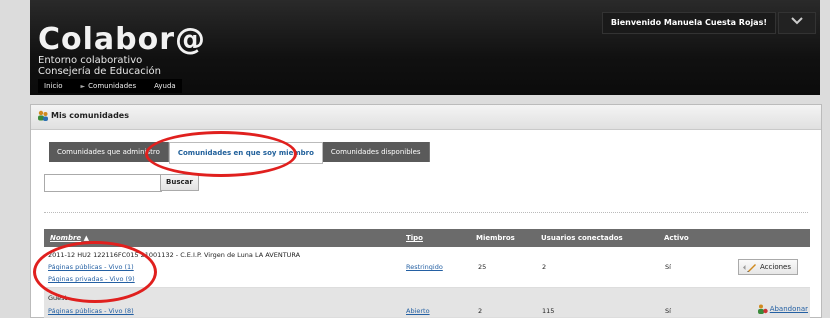 This screenshot has width=830, height=318. What do you see at coordinates (676, 238) in the screenshot?
I see `col-activo: Activo` at bounding box center [676, 238].